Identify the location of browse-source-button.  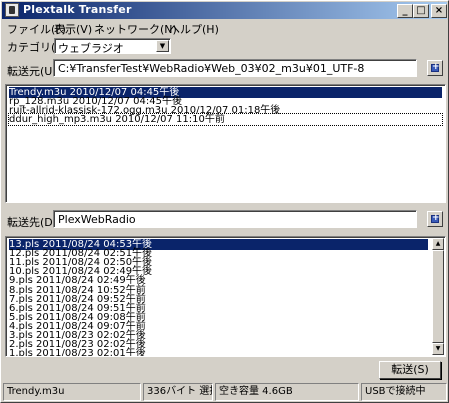
(435, 68).